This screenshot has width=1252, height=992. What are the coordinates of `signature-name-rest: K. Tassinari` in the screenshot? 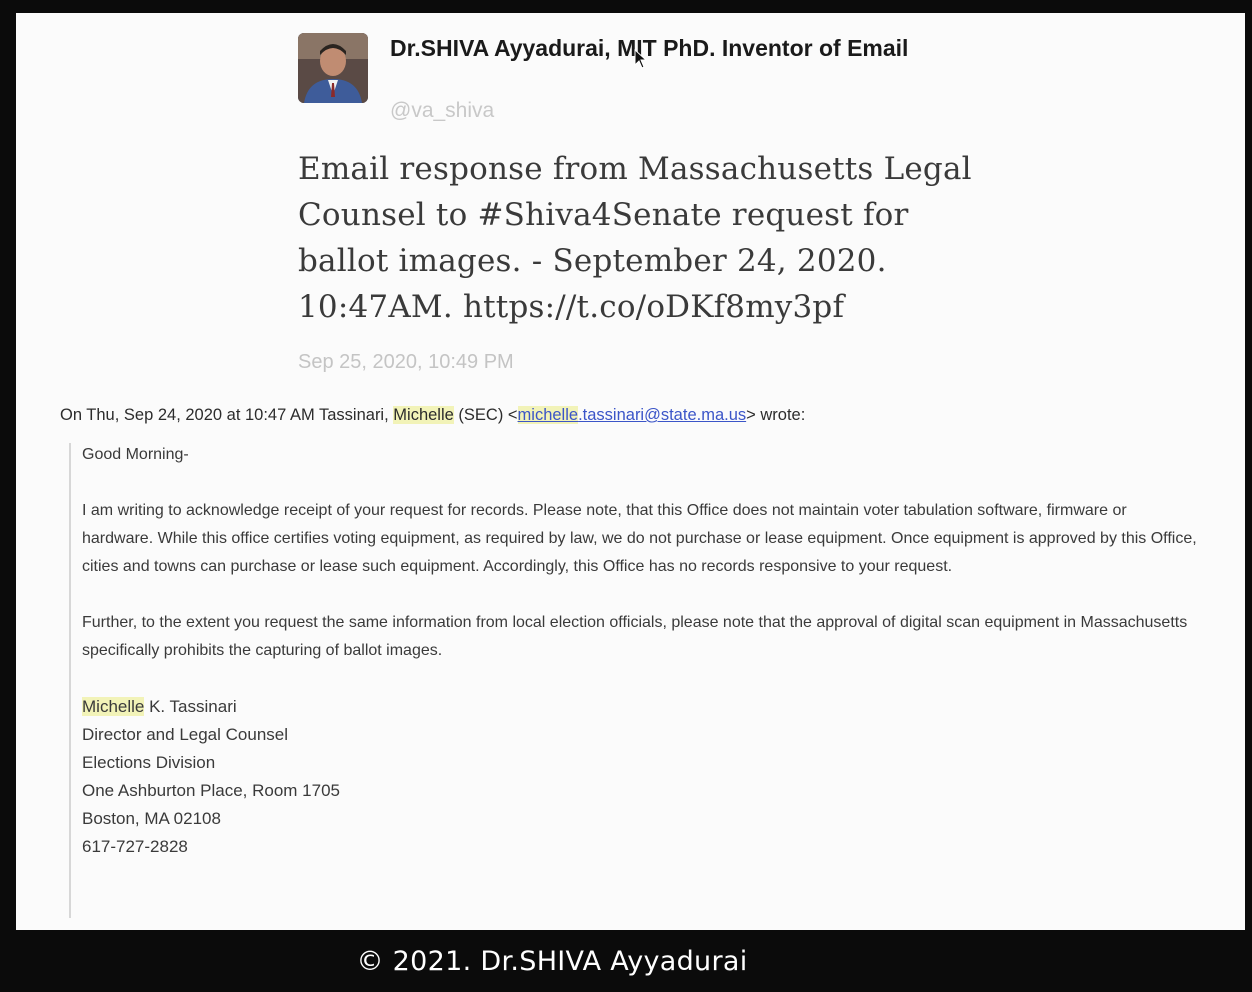 It's located at (190, 706).